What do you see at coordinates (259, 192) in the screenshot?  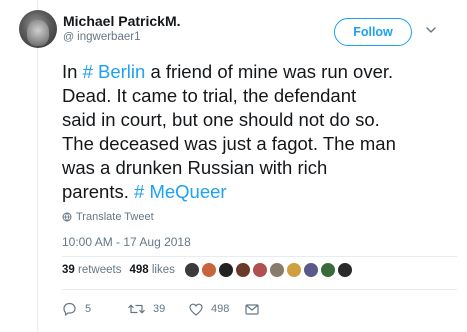 I see `tweet-line: parents. # MeQueer` at bounding box center [259, 192].